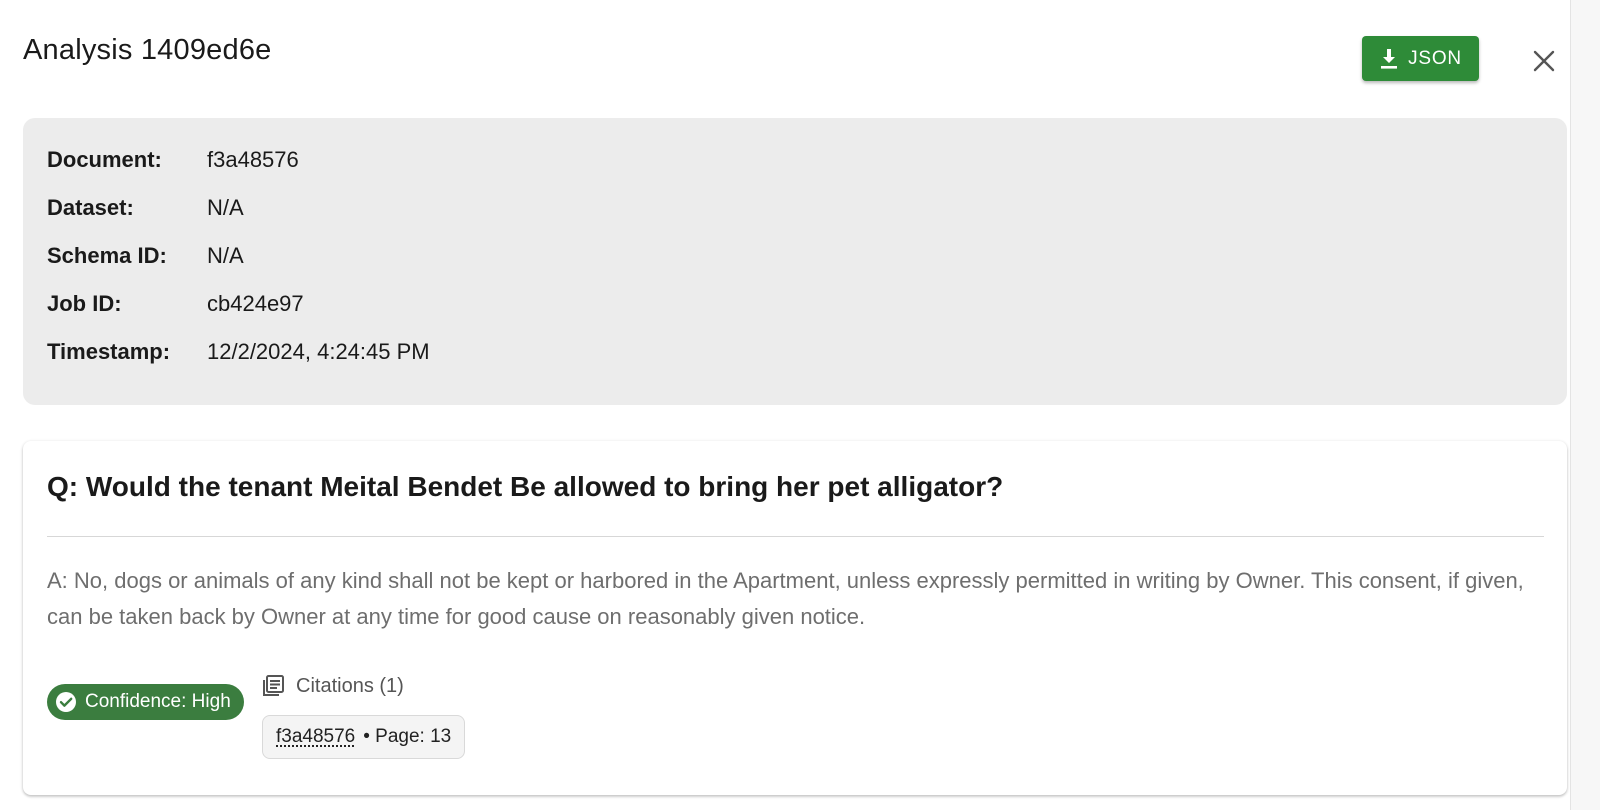  I want to click on metadata-label: Timestamp:, so click(109, 351).